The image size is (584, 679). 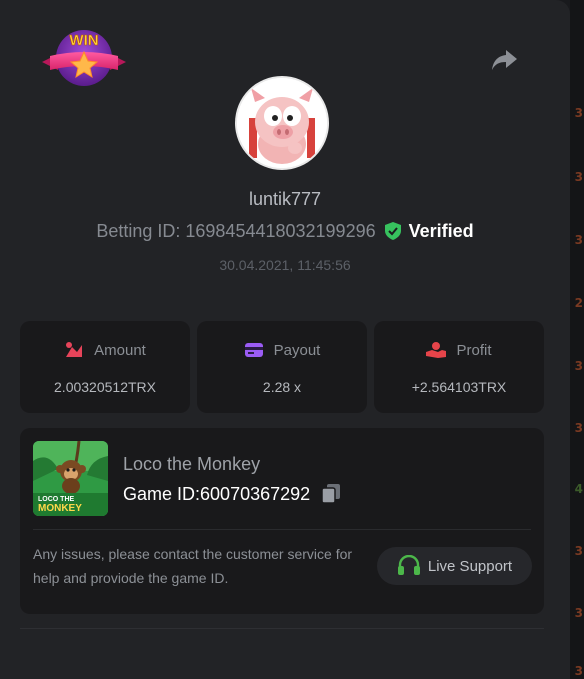 I want to click on bg-number: 2, so click(x=578, y=303).